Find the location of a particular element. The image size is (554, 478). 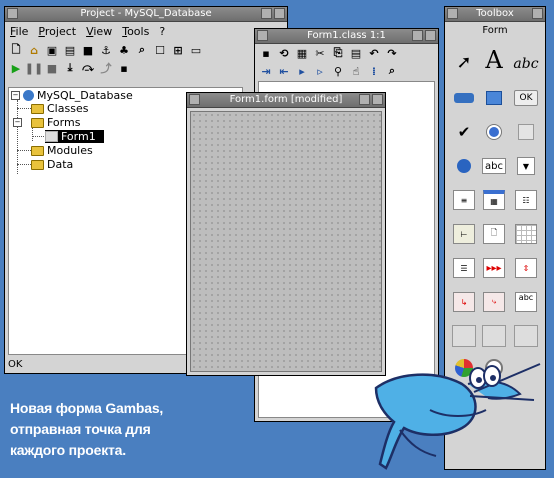

tool-textarea: abc is located at coordinates (526, 302).